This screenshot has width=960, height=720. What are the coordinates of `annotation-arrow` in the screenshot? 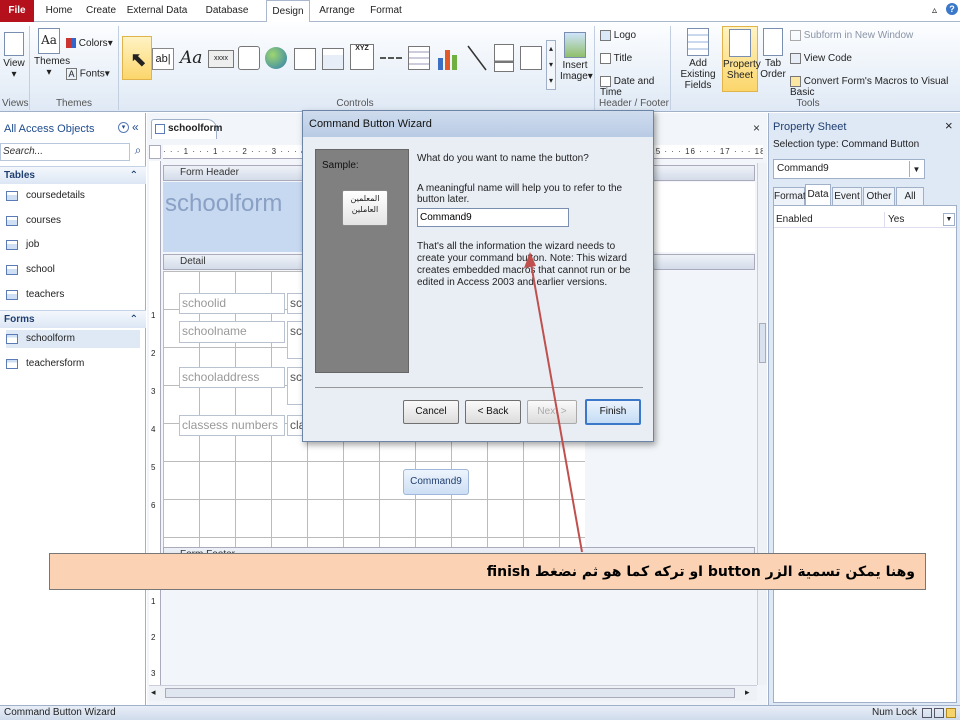 It's located at (553, 402).